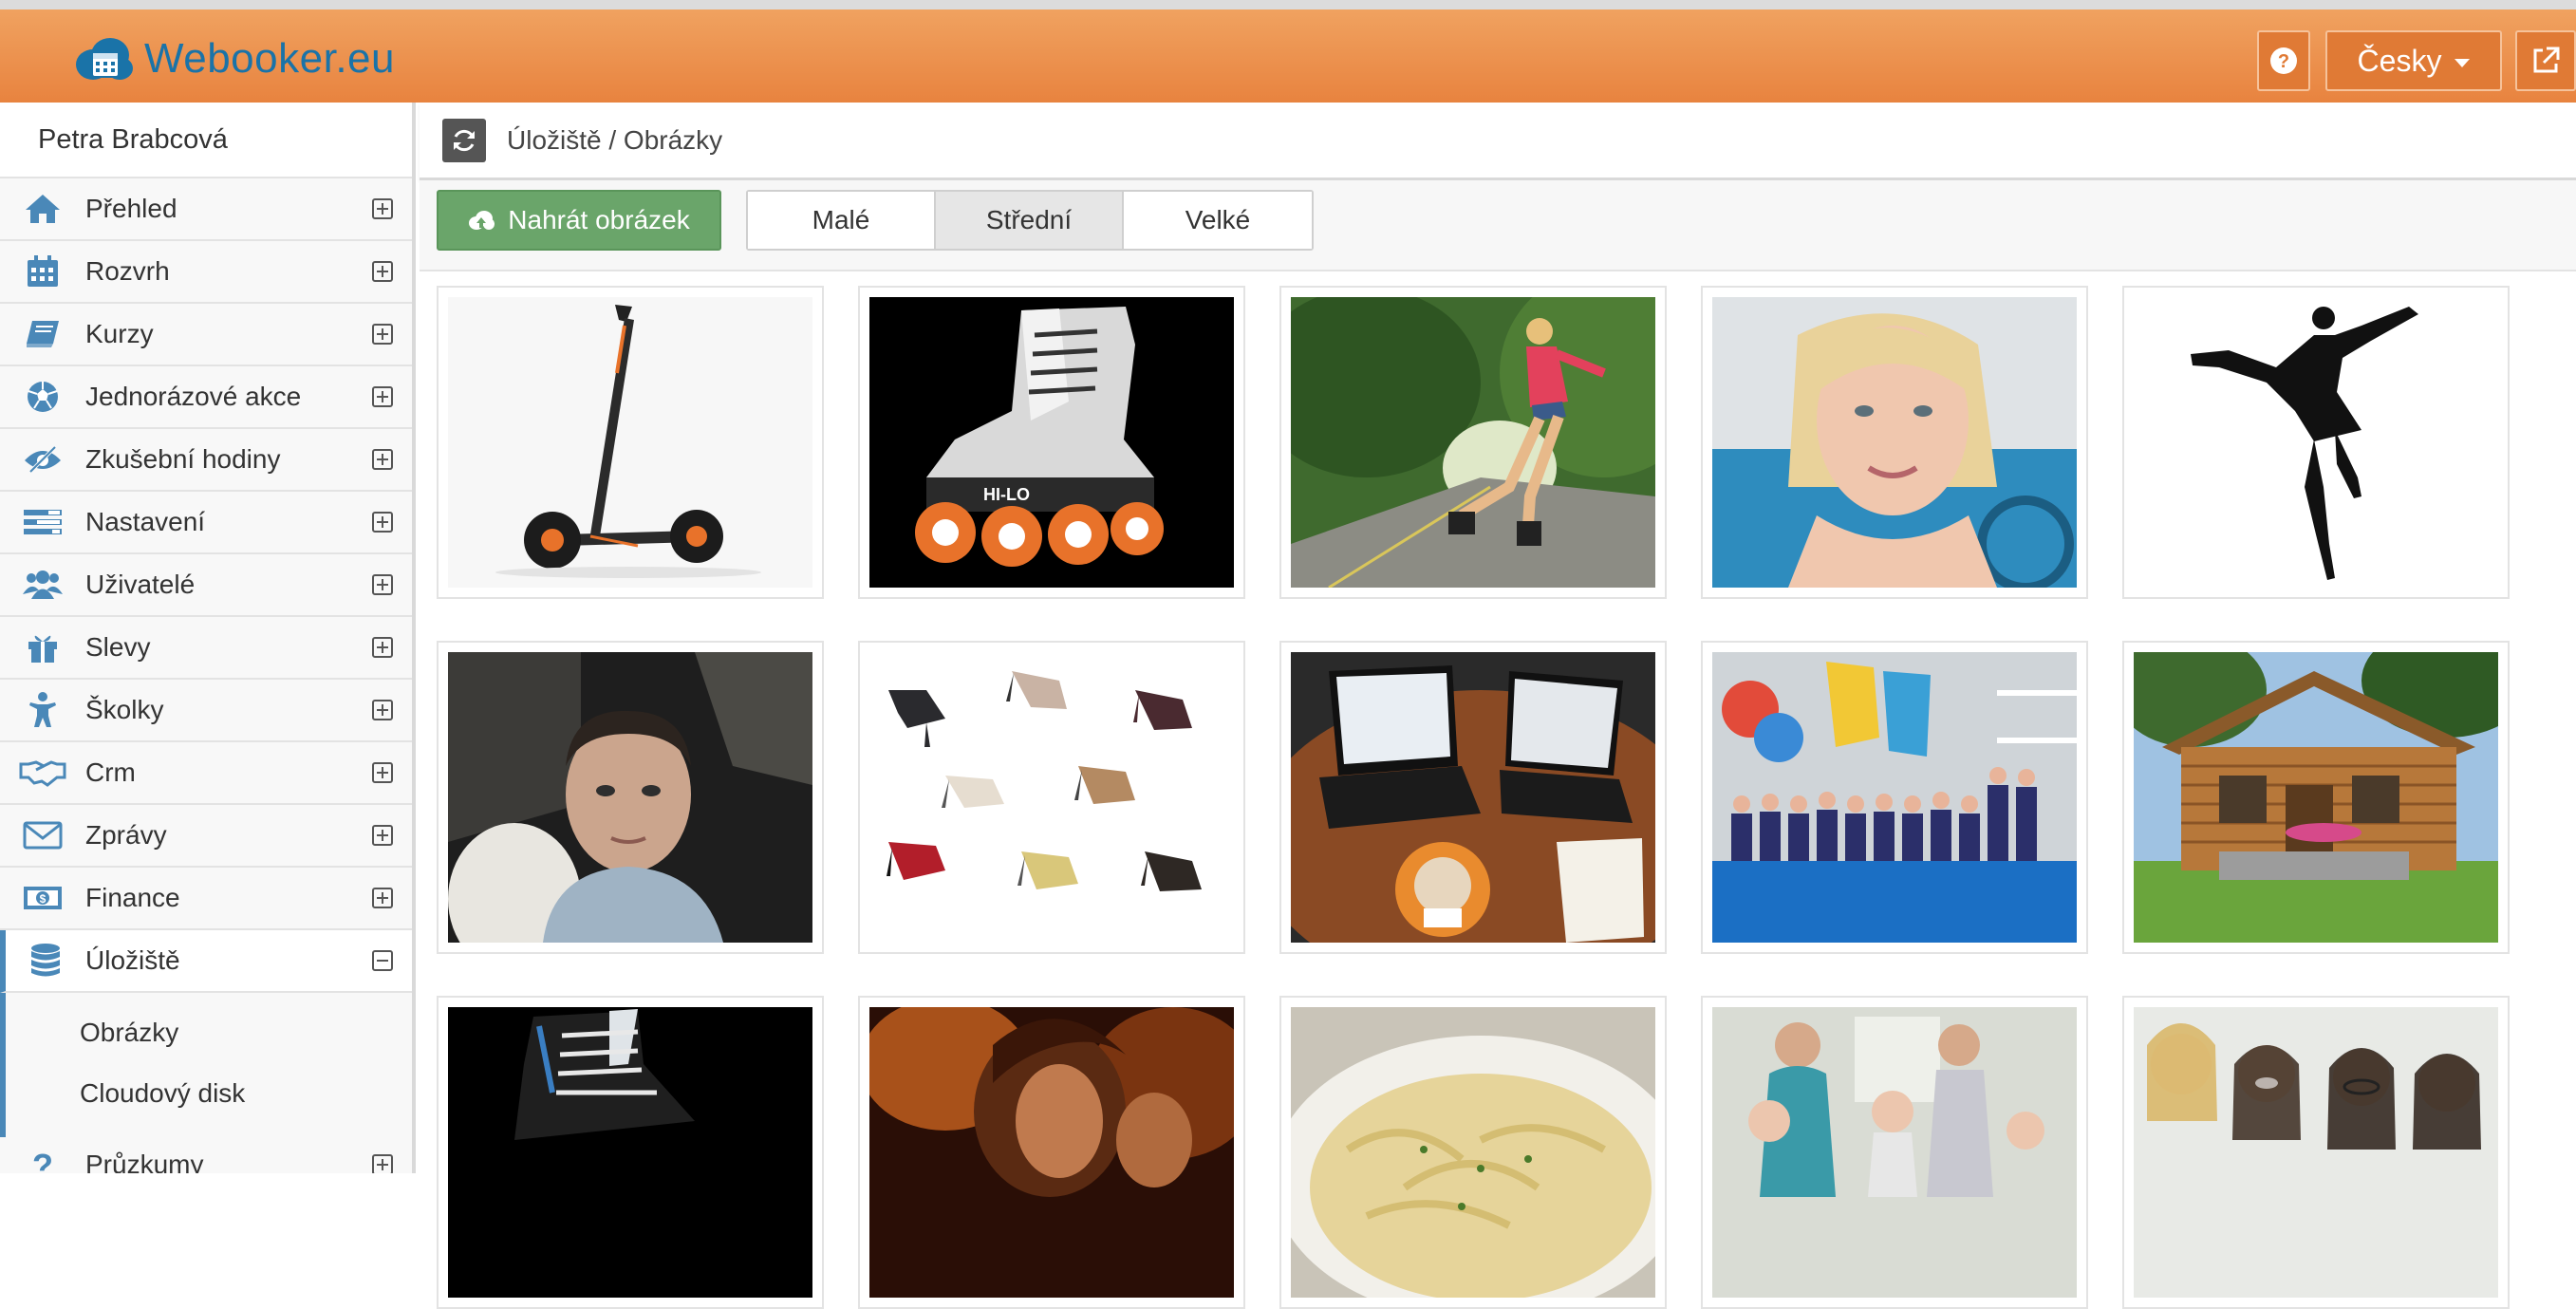 This screenshot has height=1309, width=2576. What do you see at coordinates (2316, 442) in the screenshot?
I see `image-tile-ballerina-silhouette` at bounding box center [2316, 442].